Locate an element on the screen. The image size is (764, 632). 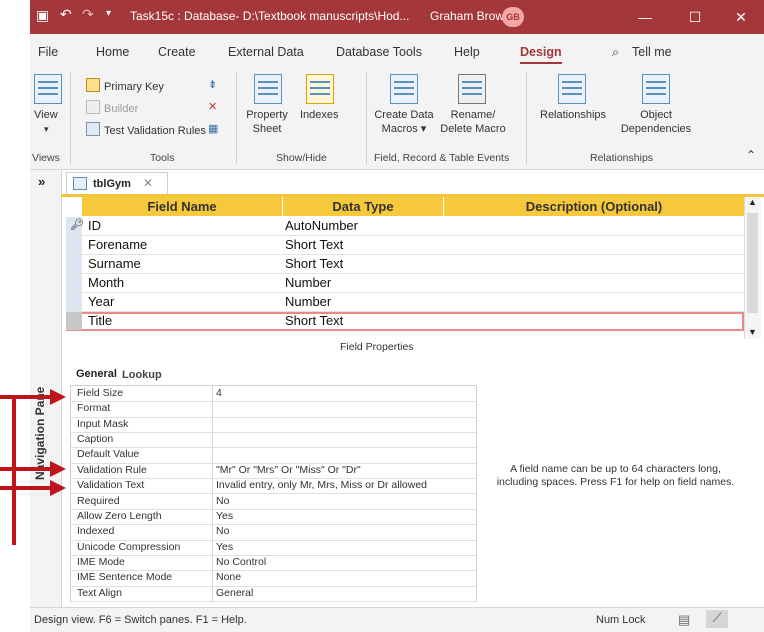
primary-key-button: Primary Key is located at coordinates (125, 86).